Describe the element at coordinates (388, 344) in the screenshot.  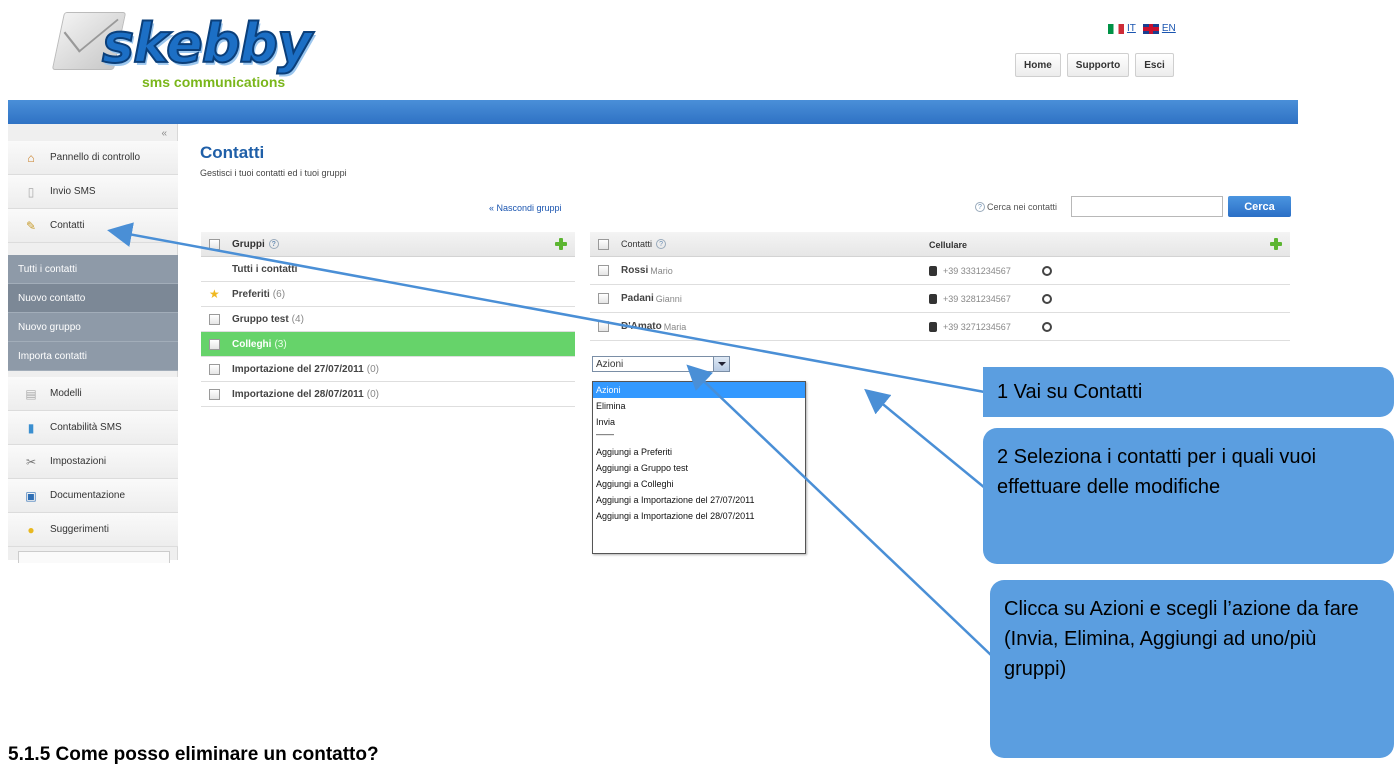
I see `group-row-colleghi: Colleghi (3)` at that location.